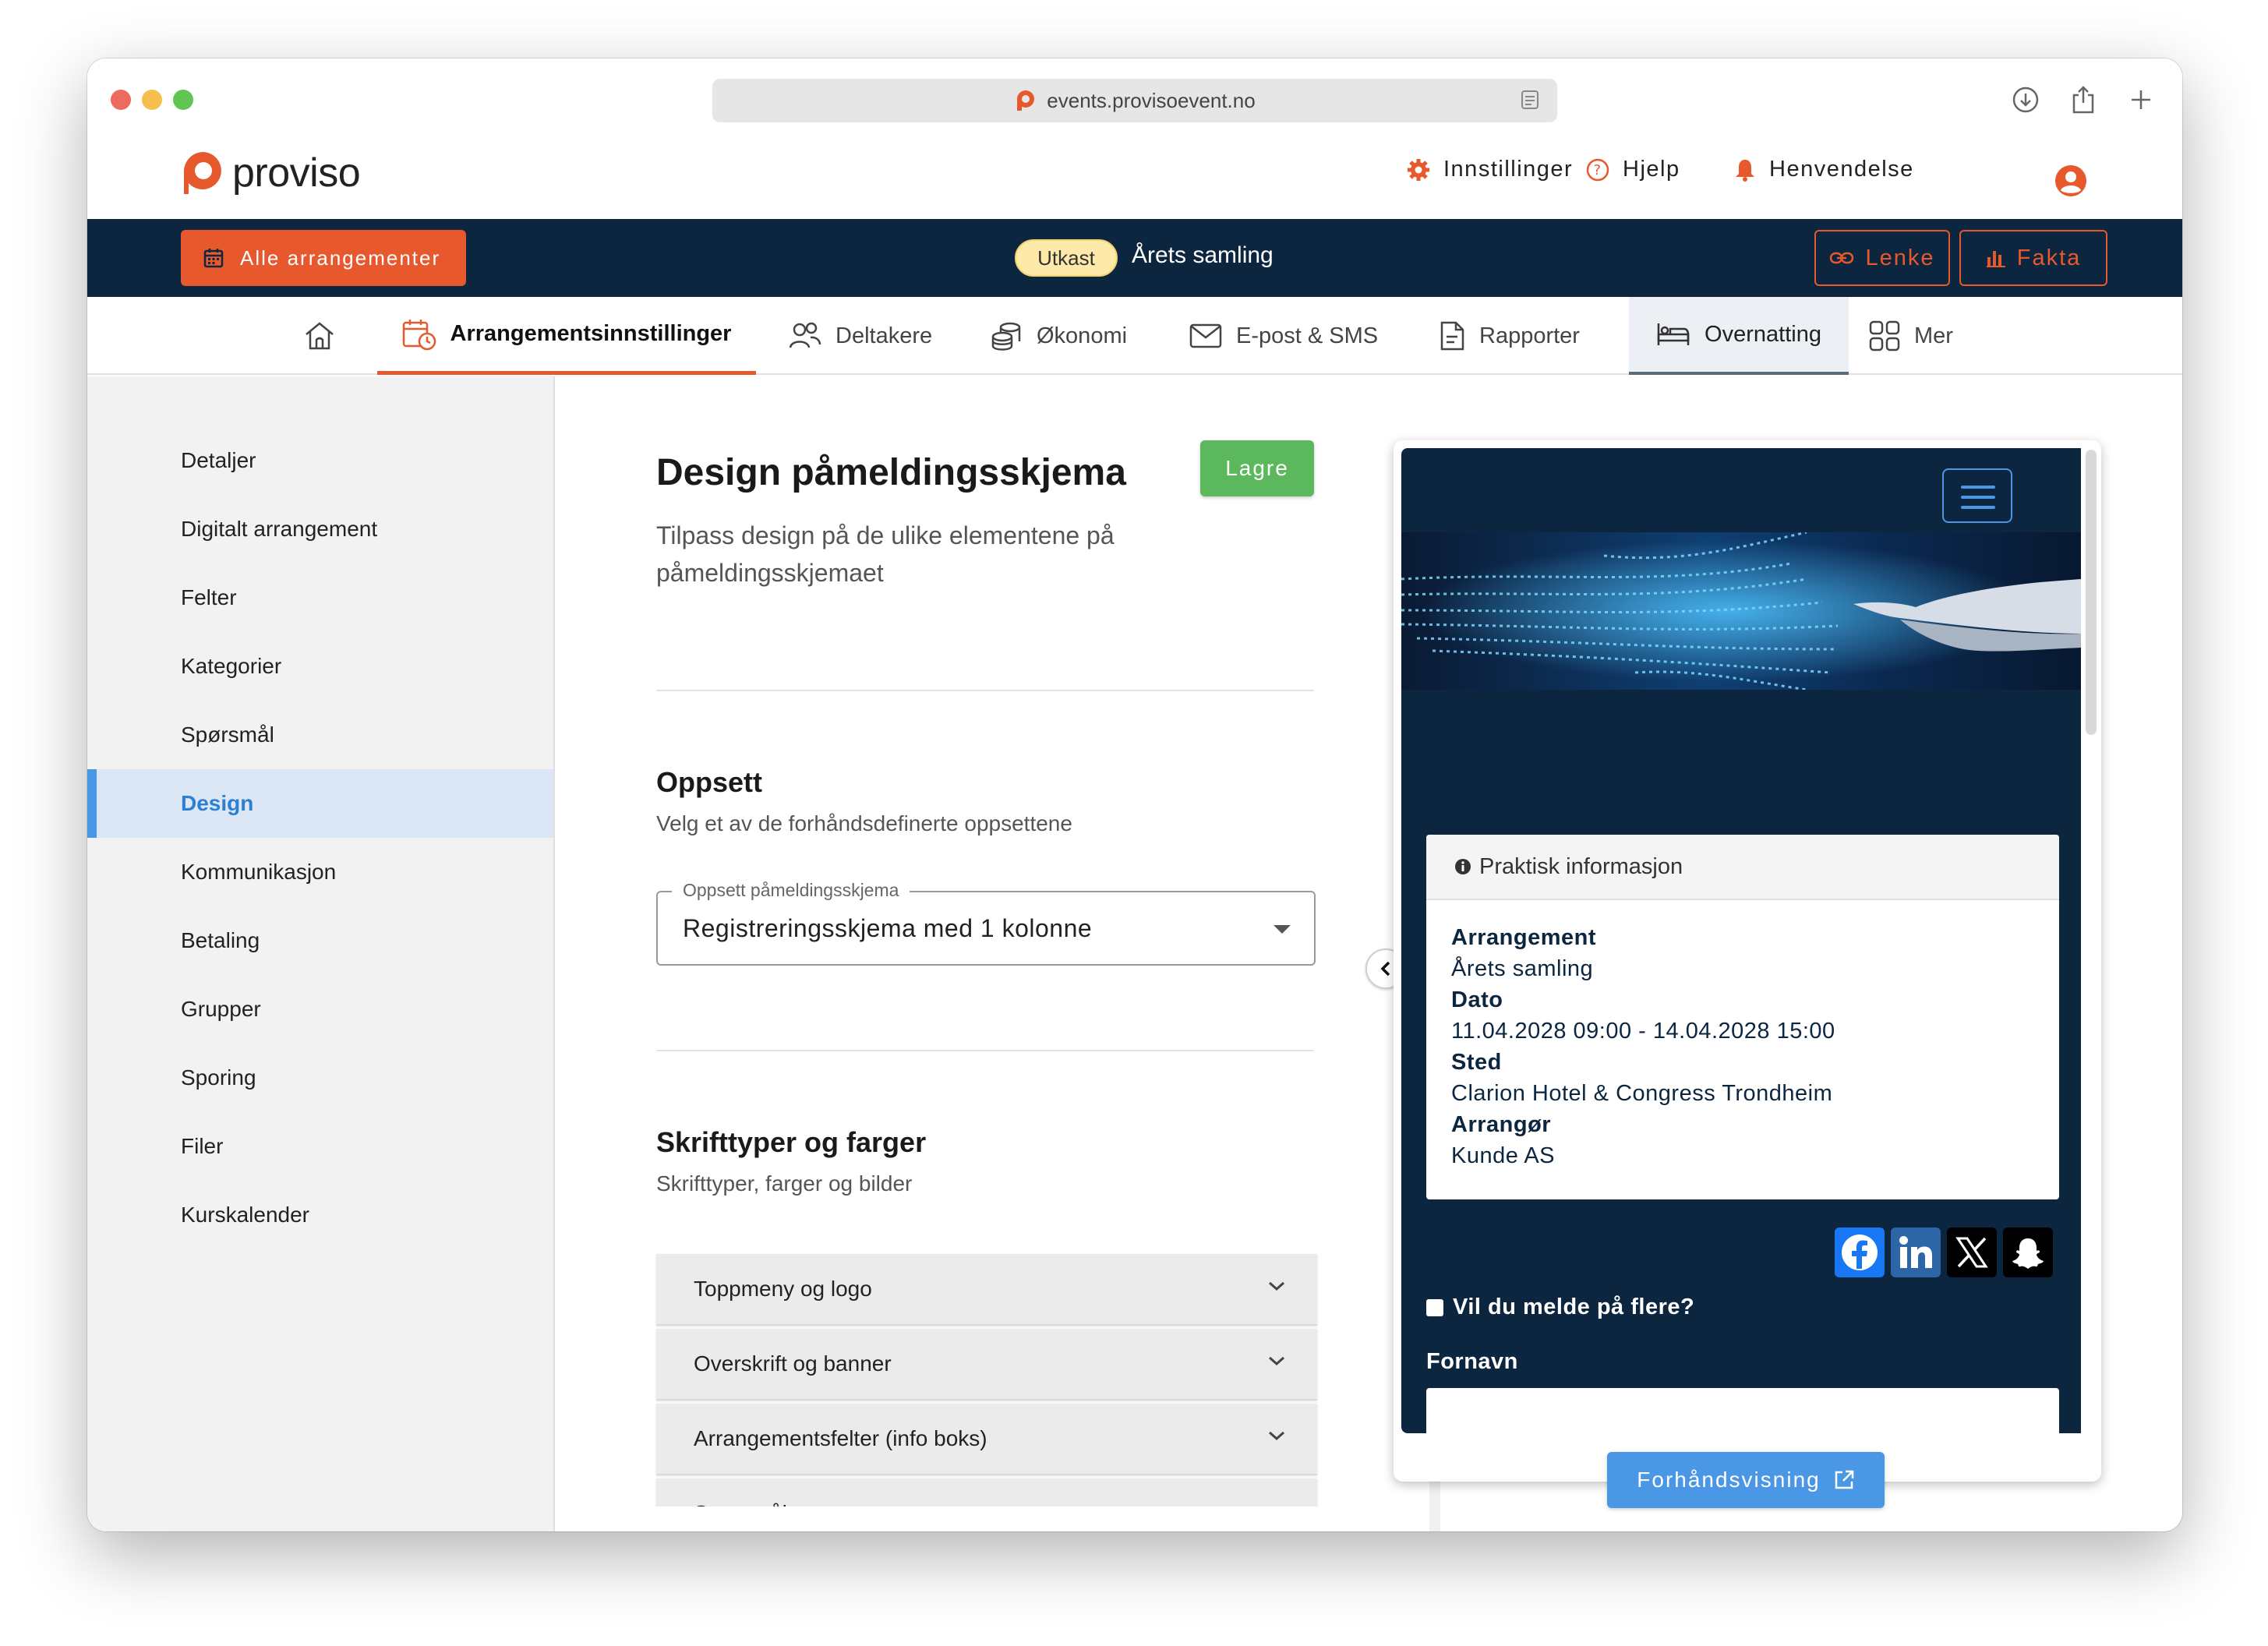 The image size is (2268, 1646). I want to click on sidebar-item-fields: Felter, so click(320, 597).